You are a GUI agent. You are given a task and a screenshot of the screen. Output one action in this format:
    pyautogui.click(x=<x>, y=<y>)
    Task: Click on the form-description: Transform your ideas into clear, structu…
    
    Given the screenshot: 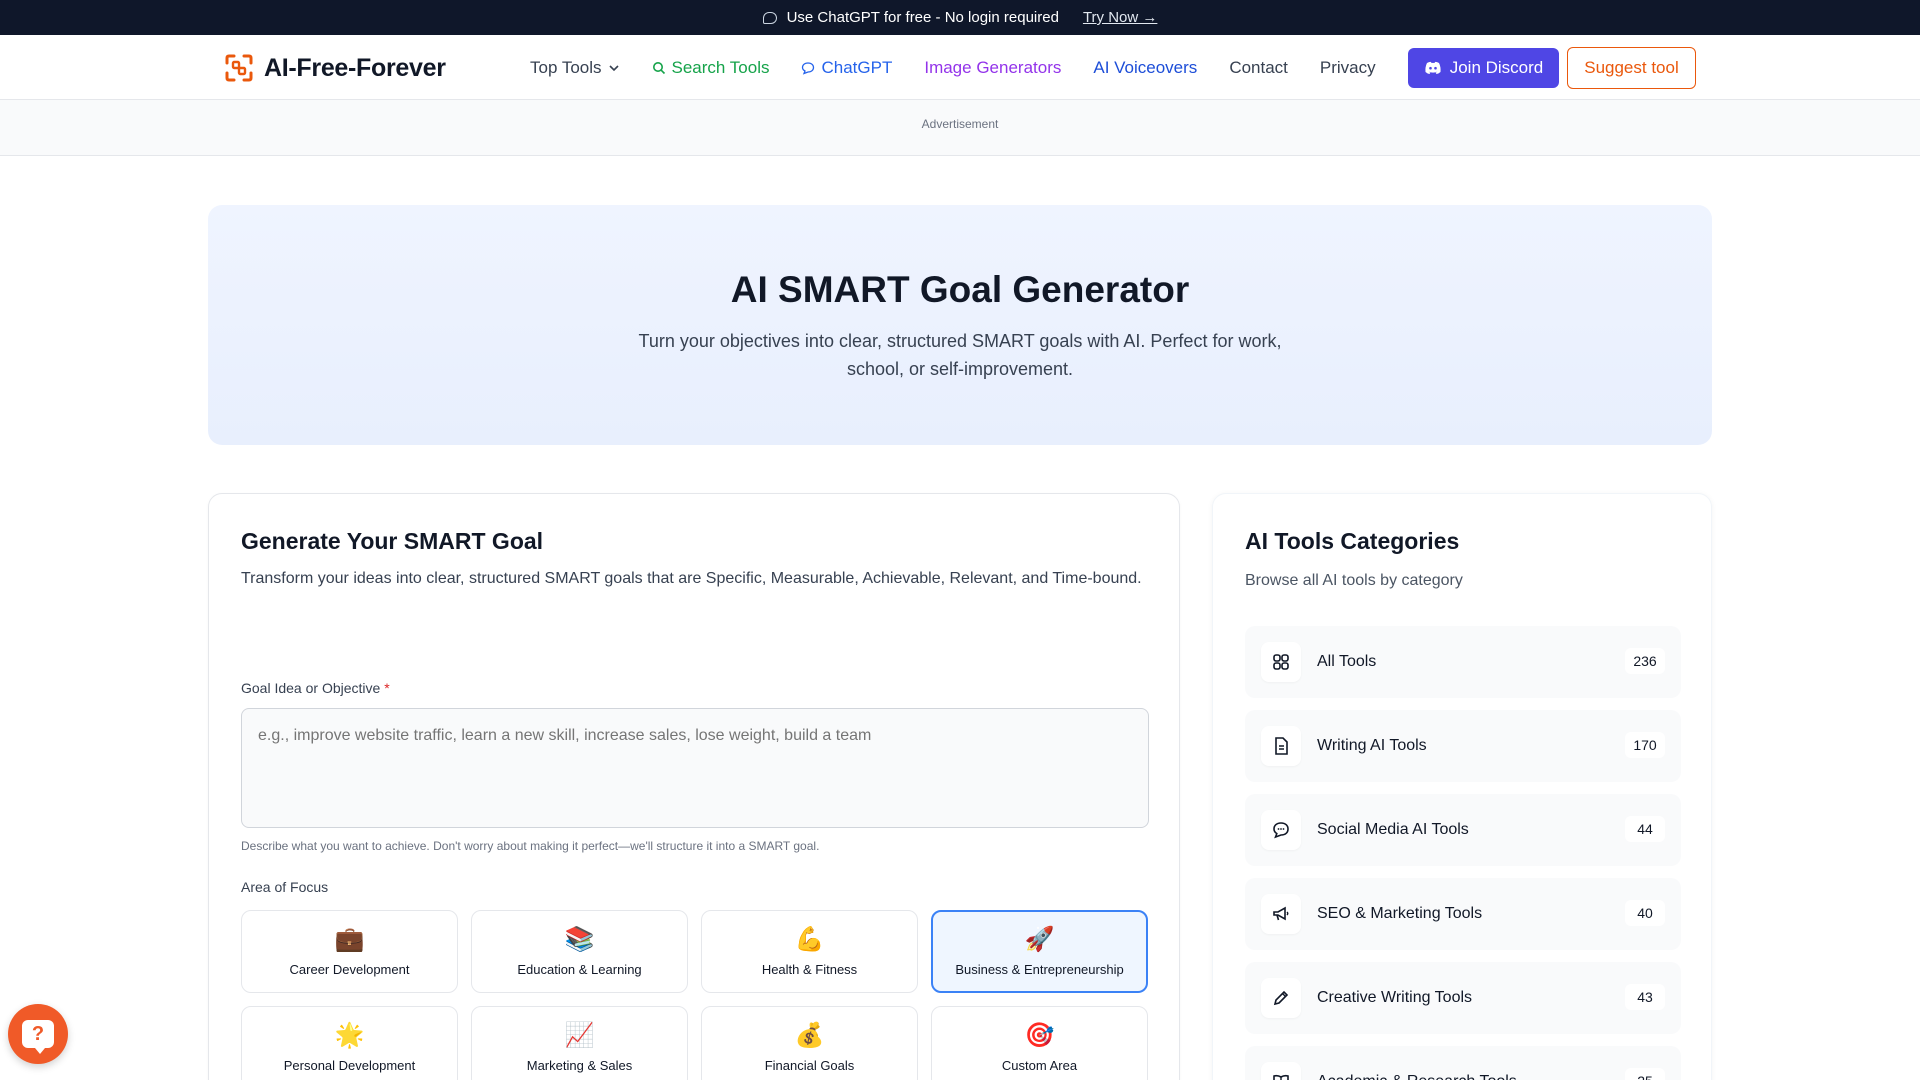 What is the action you would take?
    pyautogui.click(x=691, y=578)
    